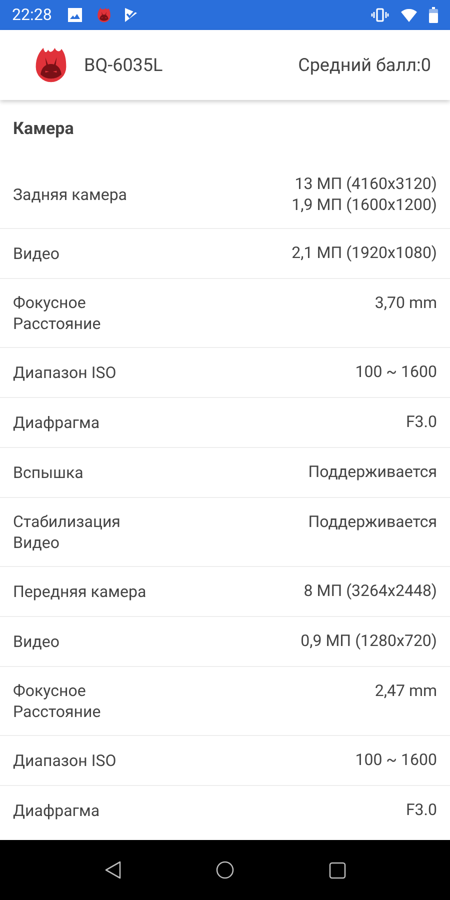 The height and width of the screenshot is (900, 450). Describe the element at coordinates (70, 194) in the screenshot. I see `spec-label: Задняя камера` at that location.